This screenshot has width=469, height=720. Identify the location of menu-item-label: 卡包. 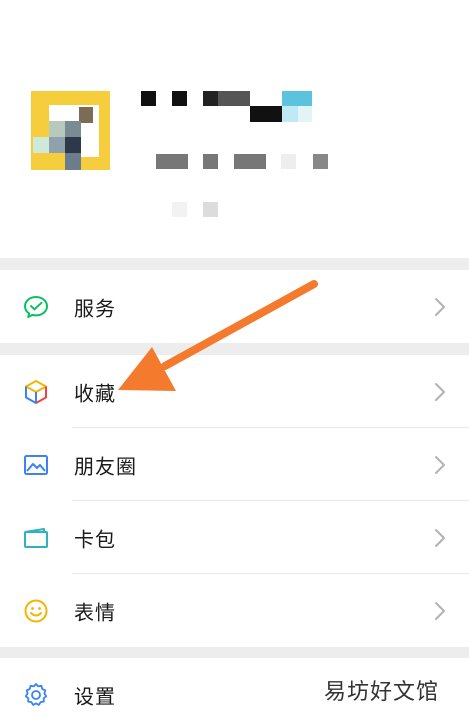
(95, 539).